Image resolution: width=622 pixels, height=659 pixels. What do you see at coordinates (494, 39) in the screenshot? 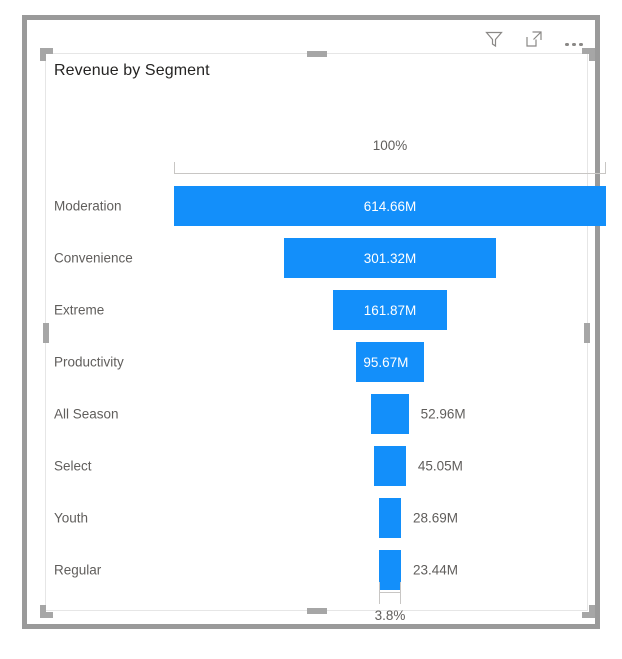
I see `filter-icon` at bounding box center [494, 39].